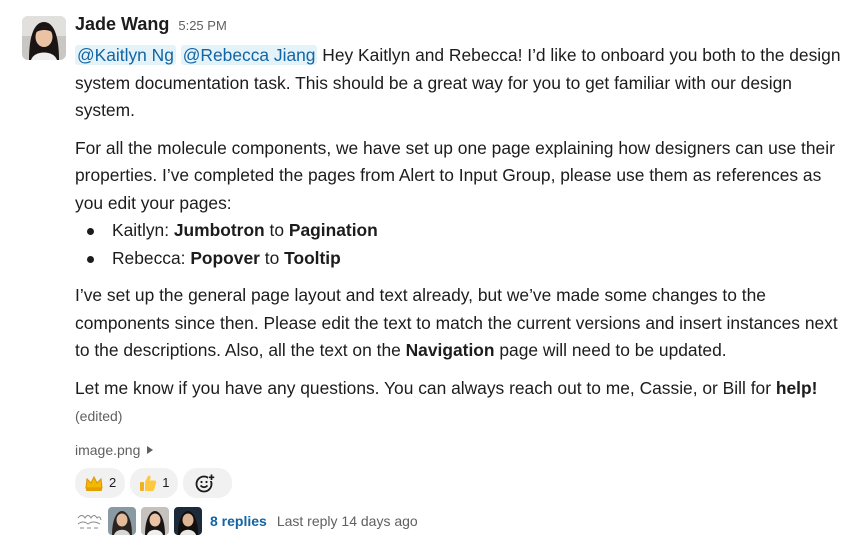 The height and width of the screenshot is (553, 861). I want to click on add-reaction-button, so click(208, 482).